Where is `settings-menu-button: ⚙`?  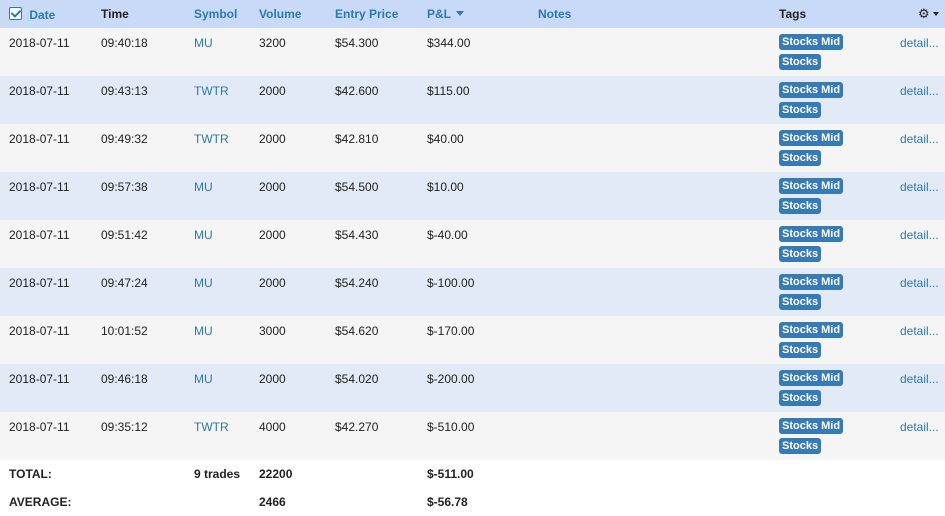
settings-menu-button: ⚙ is located at coordinates (928, 14).